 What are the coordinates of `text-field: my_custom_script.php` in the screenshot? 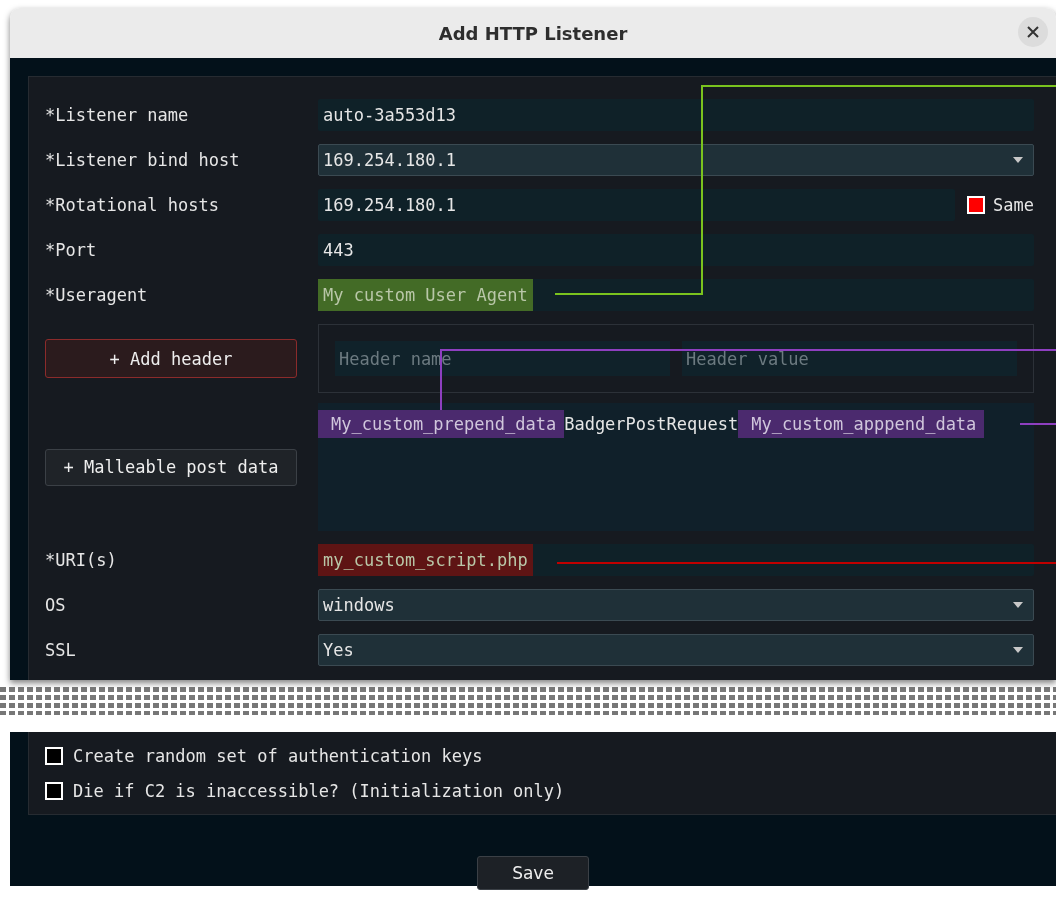 It's located at (676, 560).